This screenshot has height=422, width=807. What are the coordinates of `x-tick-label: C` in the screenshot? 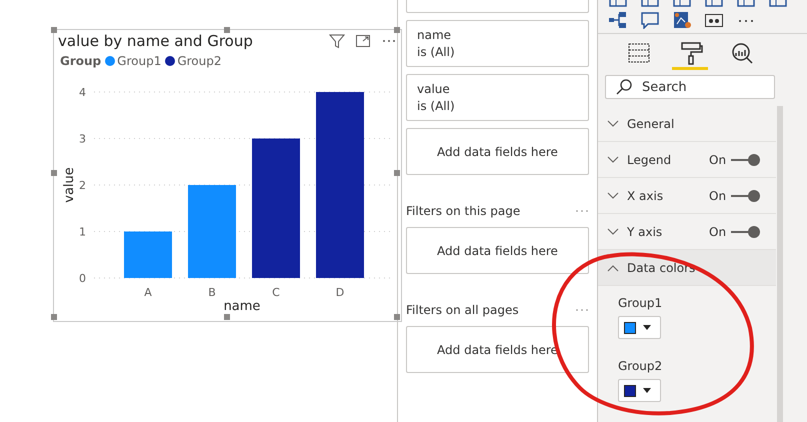 It's located at (276, 292).